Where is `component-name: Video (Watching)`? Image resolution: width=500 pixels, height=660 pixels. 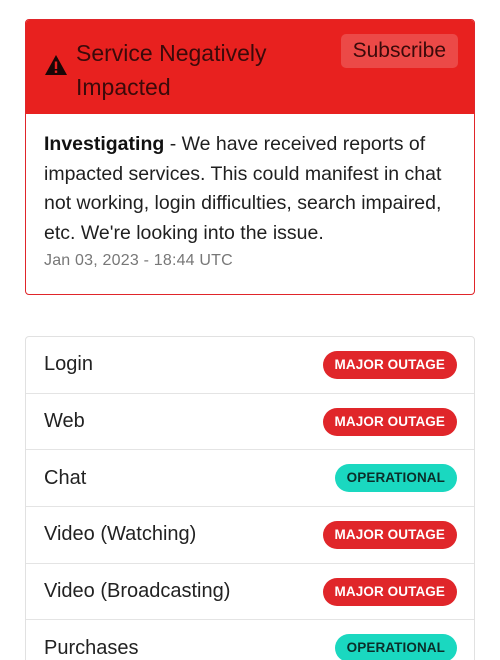
component-name: Video (Watching) is located at coordinates (120, 534).